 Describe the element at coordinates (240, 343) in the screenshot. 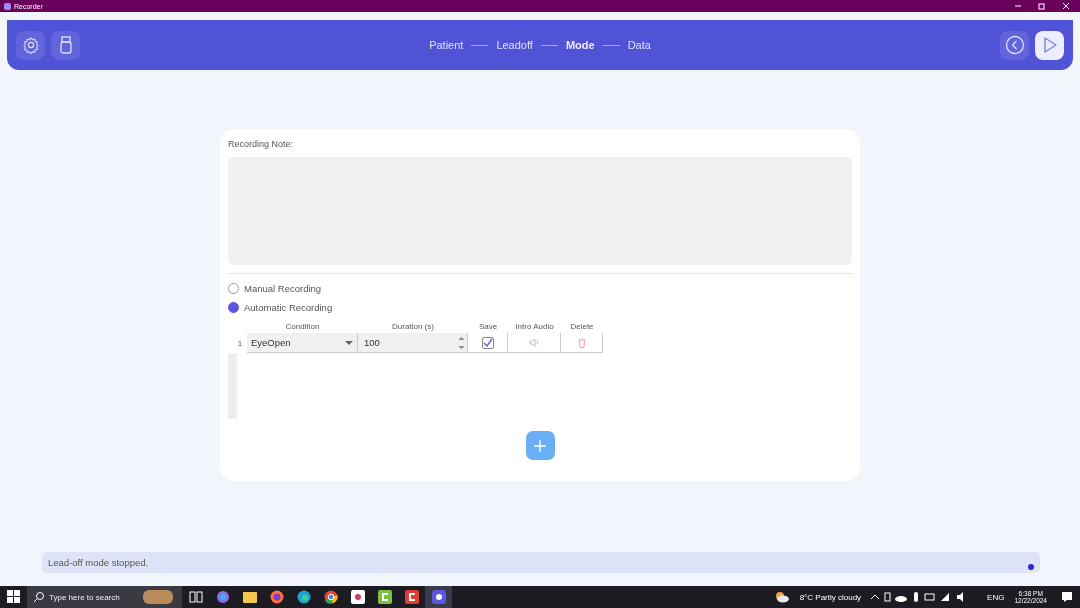

I see `row-number: 1` at that location.